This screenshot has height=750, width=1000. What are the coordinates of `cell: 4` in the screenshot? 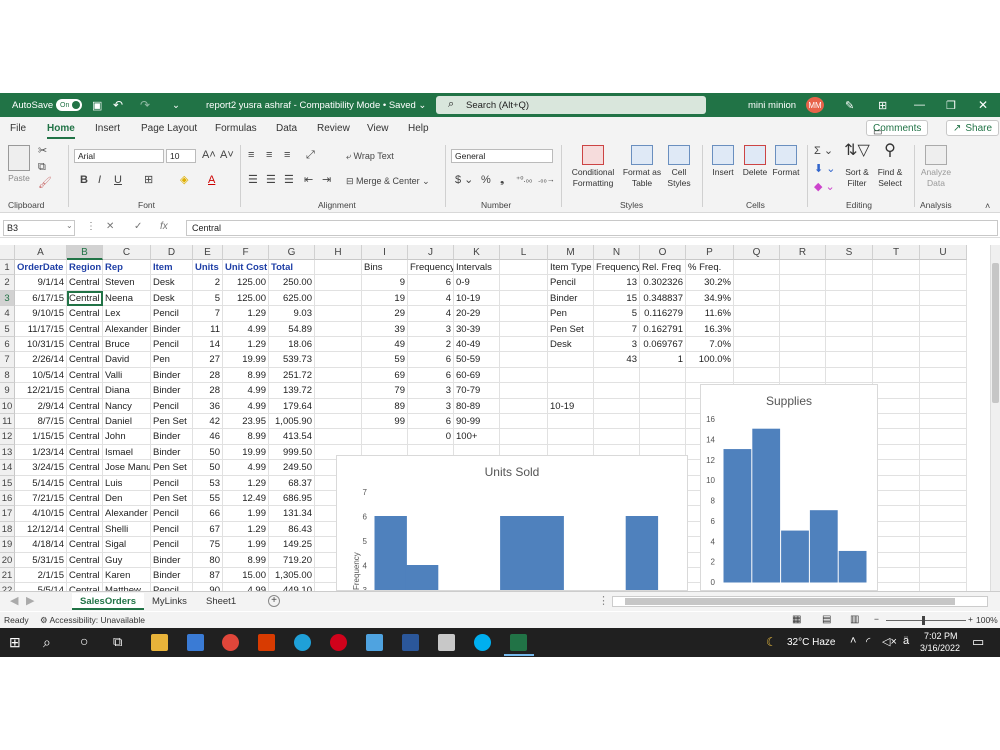 It's located at (431, 298).